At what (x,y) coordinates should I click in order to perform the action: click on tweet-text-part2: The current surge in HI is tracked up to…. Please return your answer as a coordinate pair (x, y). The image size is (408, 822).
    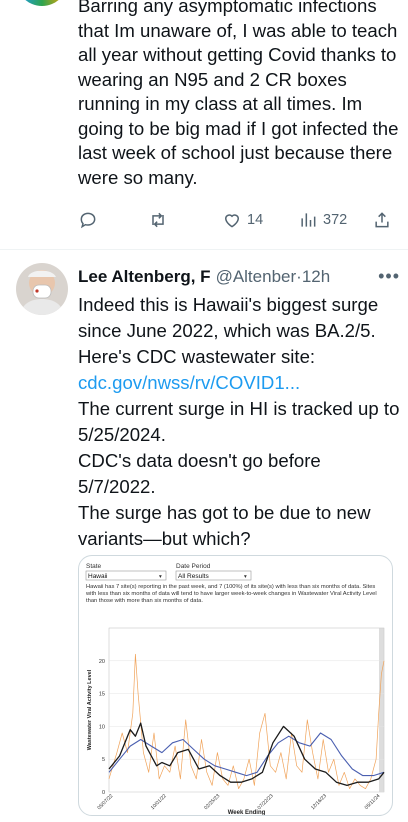
    Looking at the image, I should click on (239, 421).